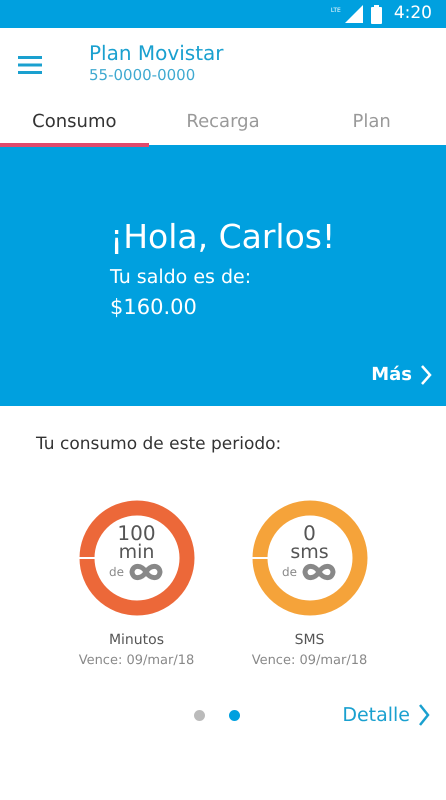  Describe the element at coordinates (156, 53) in the screenshot. I see `plan-title: Plan Movistar` at that location.